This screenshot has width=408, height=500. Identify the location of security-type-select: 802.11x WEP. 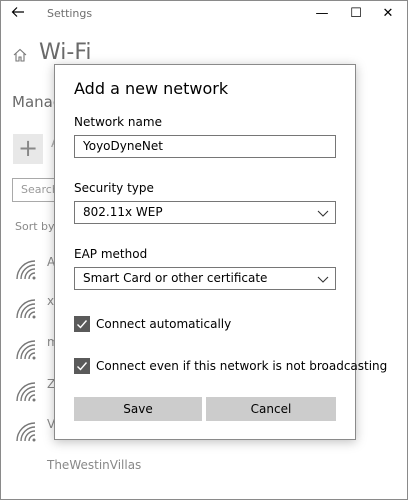
(205, 212).